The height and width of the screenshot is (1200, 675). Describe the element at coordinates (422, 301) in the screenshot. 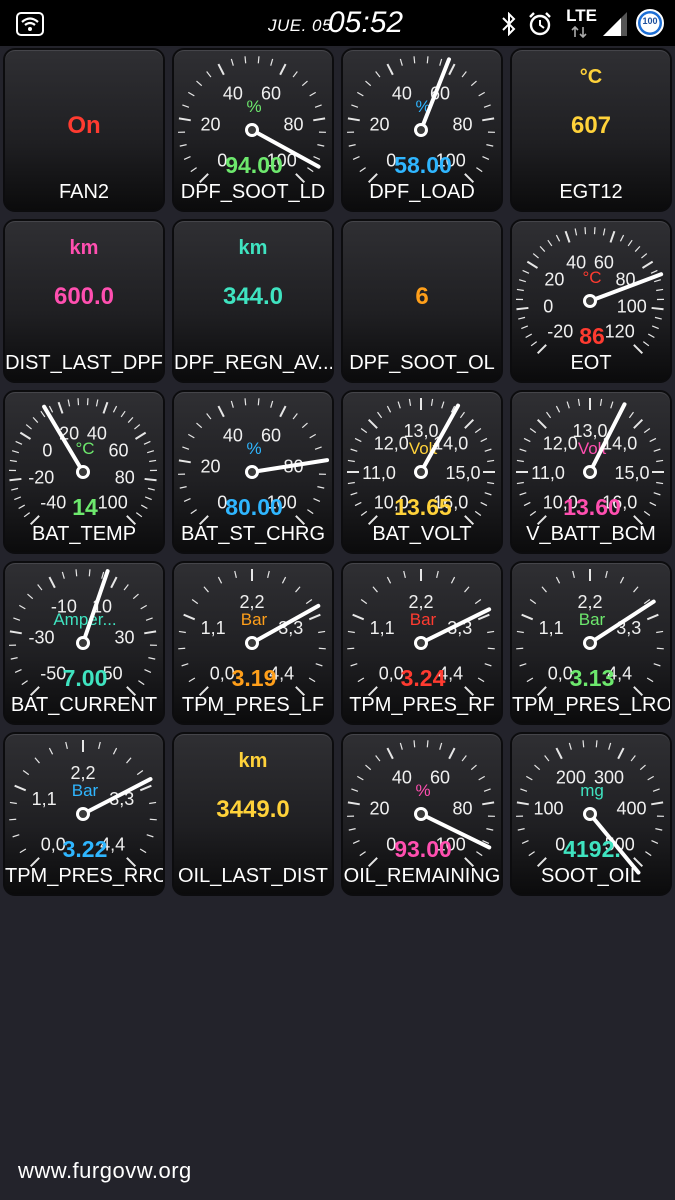

I see `gauge-tile: 6 DPF_SOOT_OL` at that location.